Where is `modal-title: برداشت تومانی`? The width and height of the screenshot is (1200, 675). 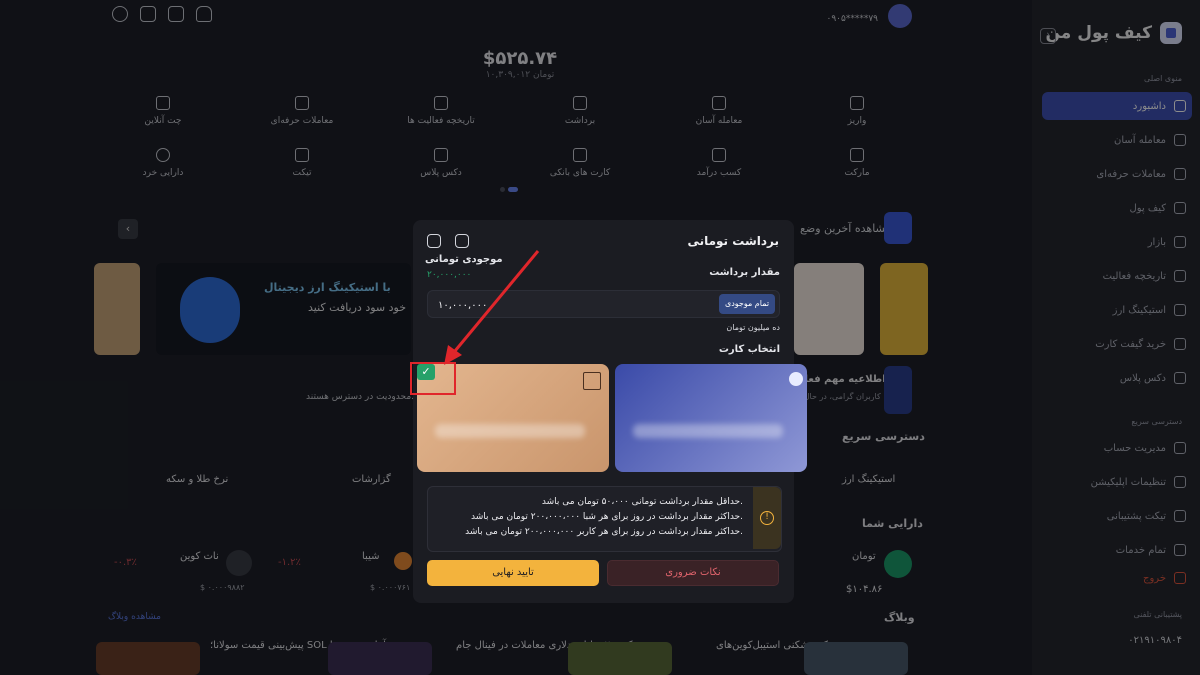
modal-title: برداشت تومانی is located at coordinates (733, 241).